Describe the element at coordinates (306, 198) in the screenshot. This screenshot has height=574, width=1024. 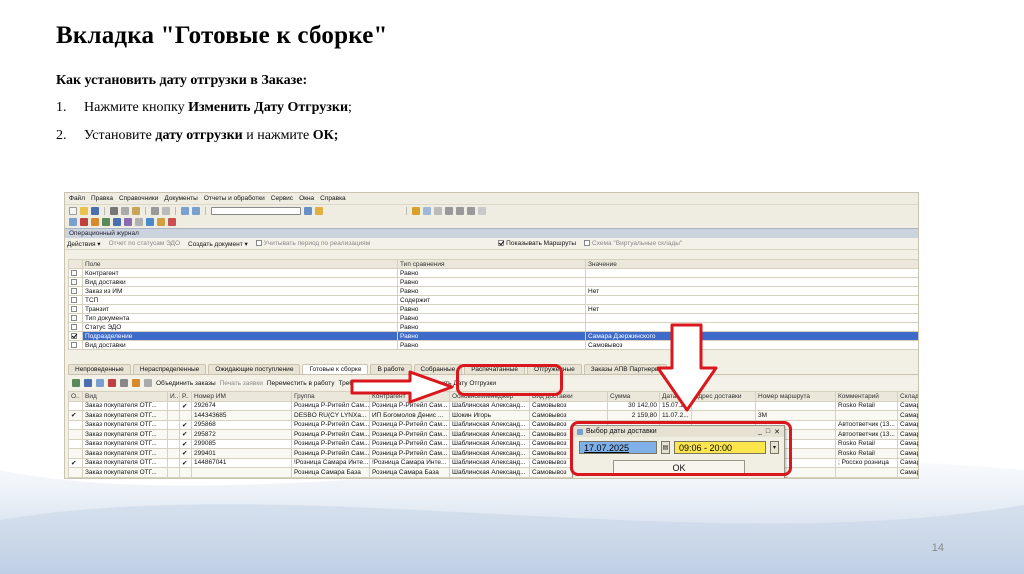
I see `menu-item-windows: Окна` at that location.